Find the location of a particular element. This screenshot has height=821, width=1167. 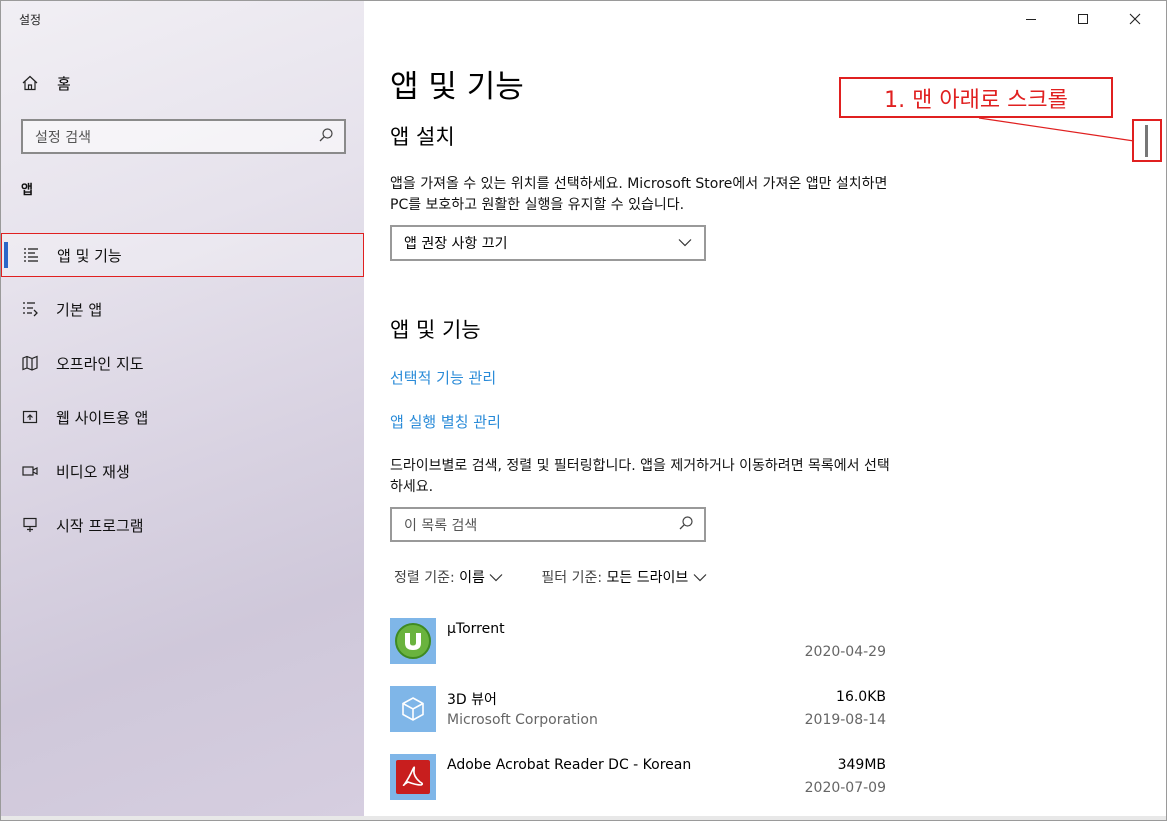

sidebar-item-label: 비디오 재생 is located at coordinates (93, 471).